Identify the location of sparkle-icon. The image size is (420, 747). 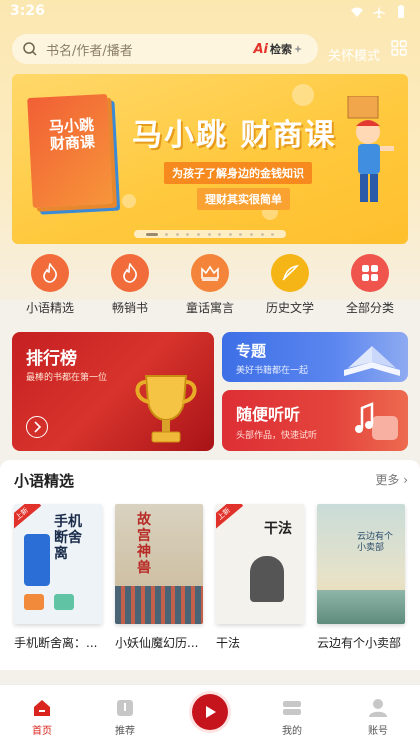
(298, 49).